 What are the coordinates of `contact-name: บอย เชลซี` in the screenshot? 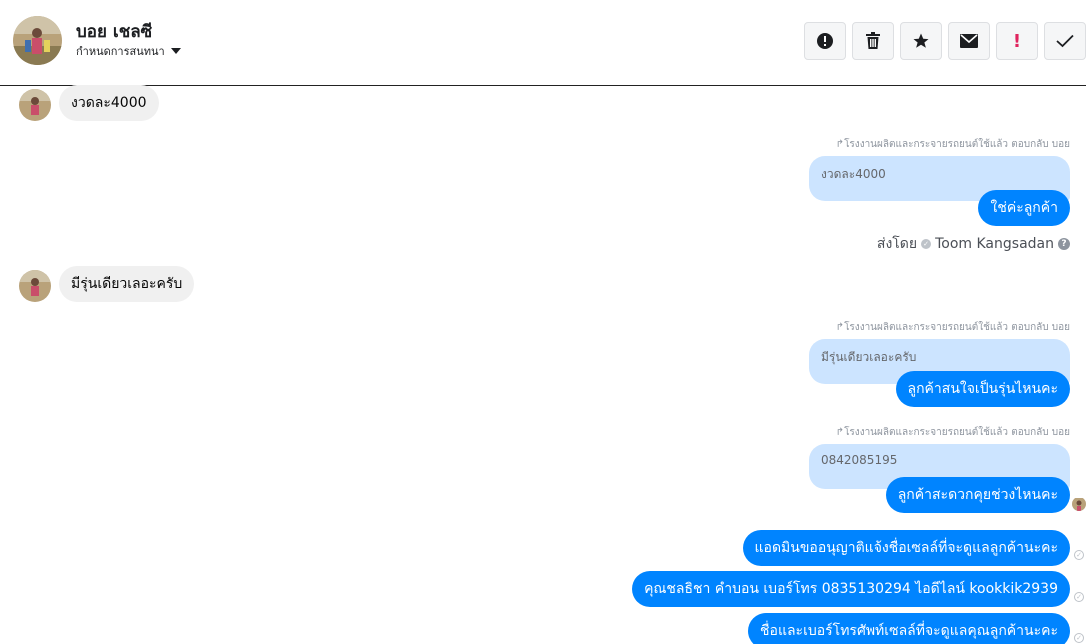 It's located at (114, 32).